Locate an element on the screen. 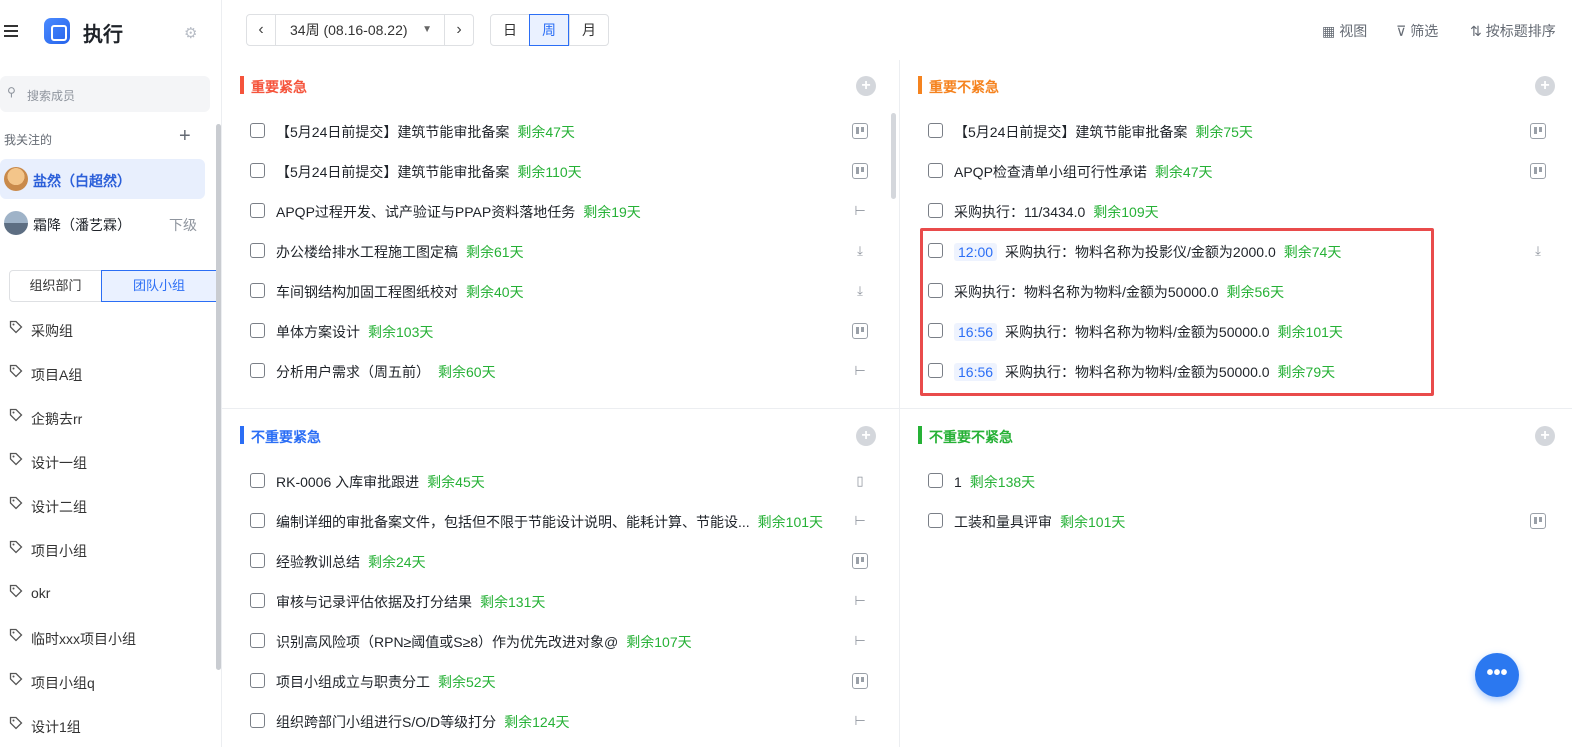  group-item: 采购组 is located at coordinates (105, 329).